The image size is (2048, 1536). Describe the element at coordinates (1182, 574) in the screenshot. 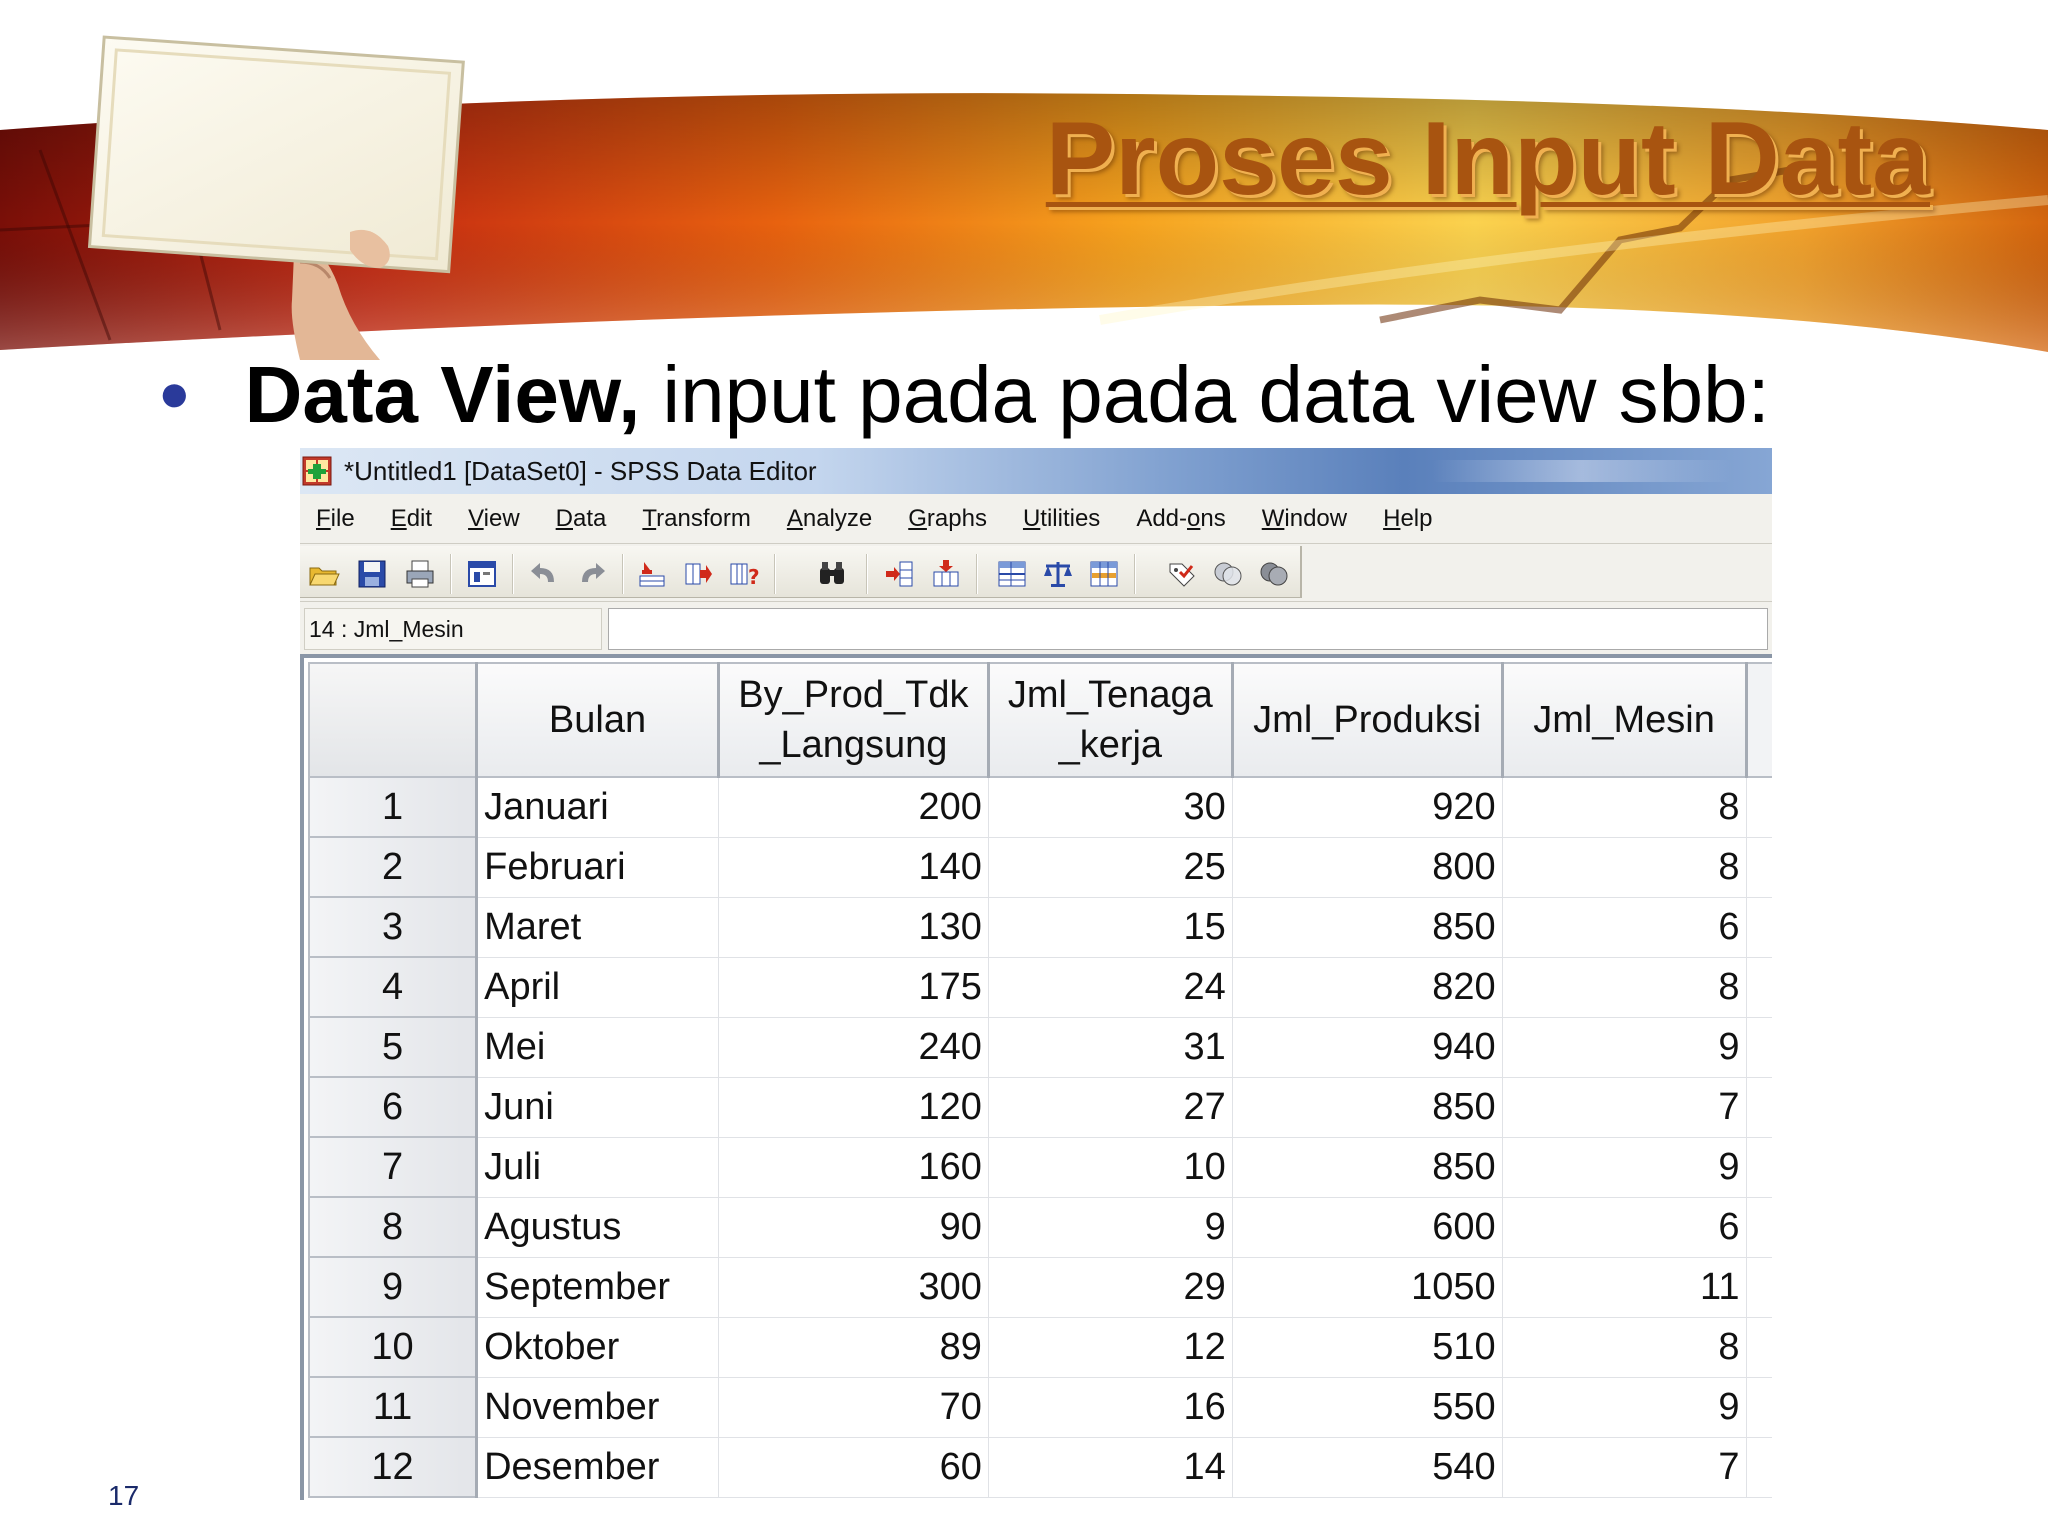

I see `value-labels-icon` at that location.